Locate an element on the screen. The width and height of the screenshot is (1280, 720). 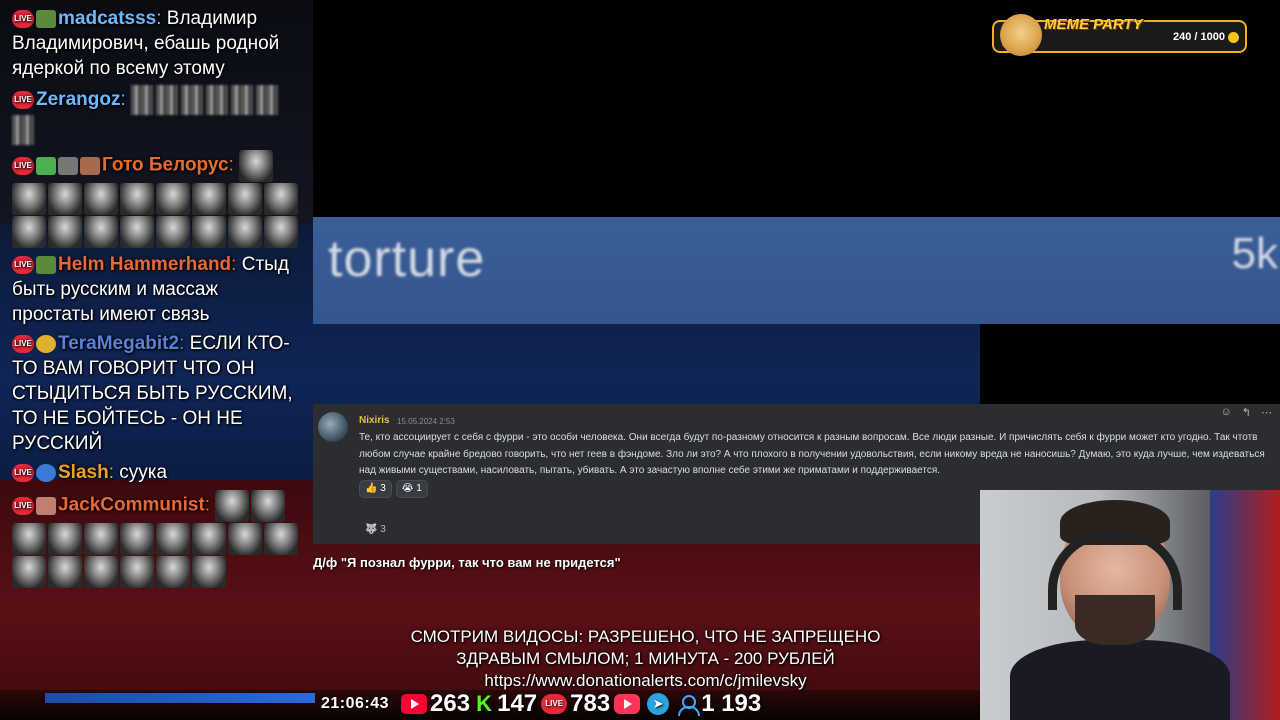
bottom-stripe is located at coordinates (180, 698).